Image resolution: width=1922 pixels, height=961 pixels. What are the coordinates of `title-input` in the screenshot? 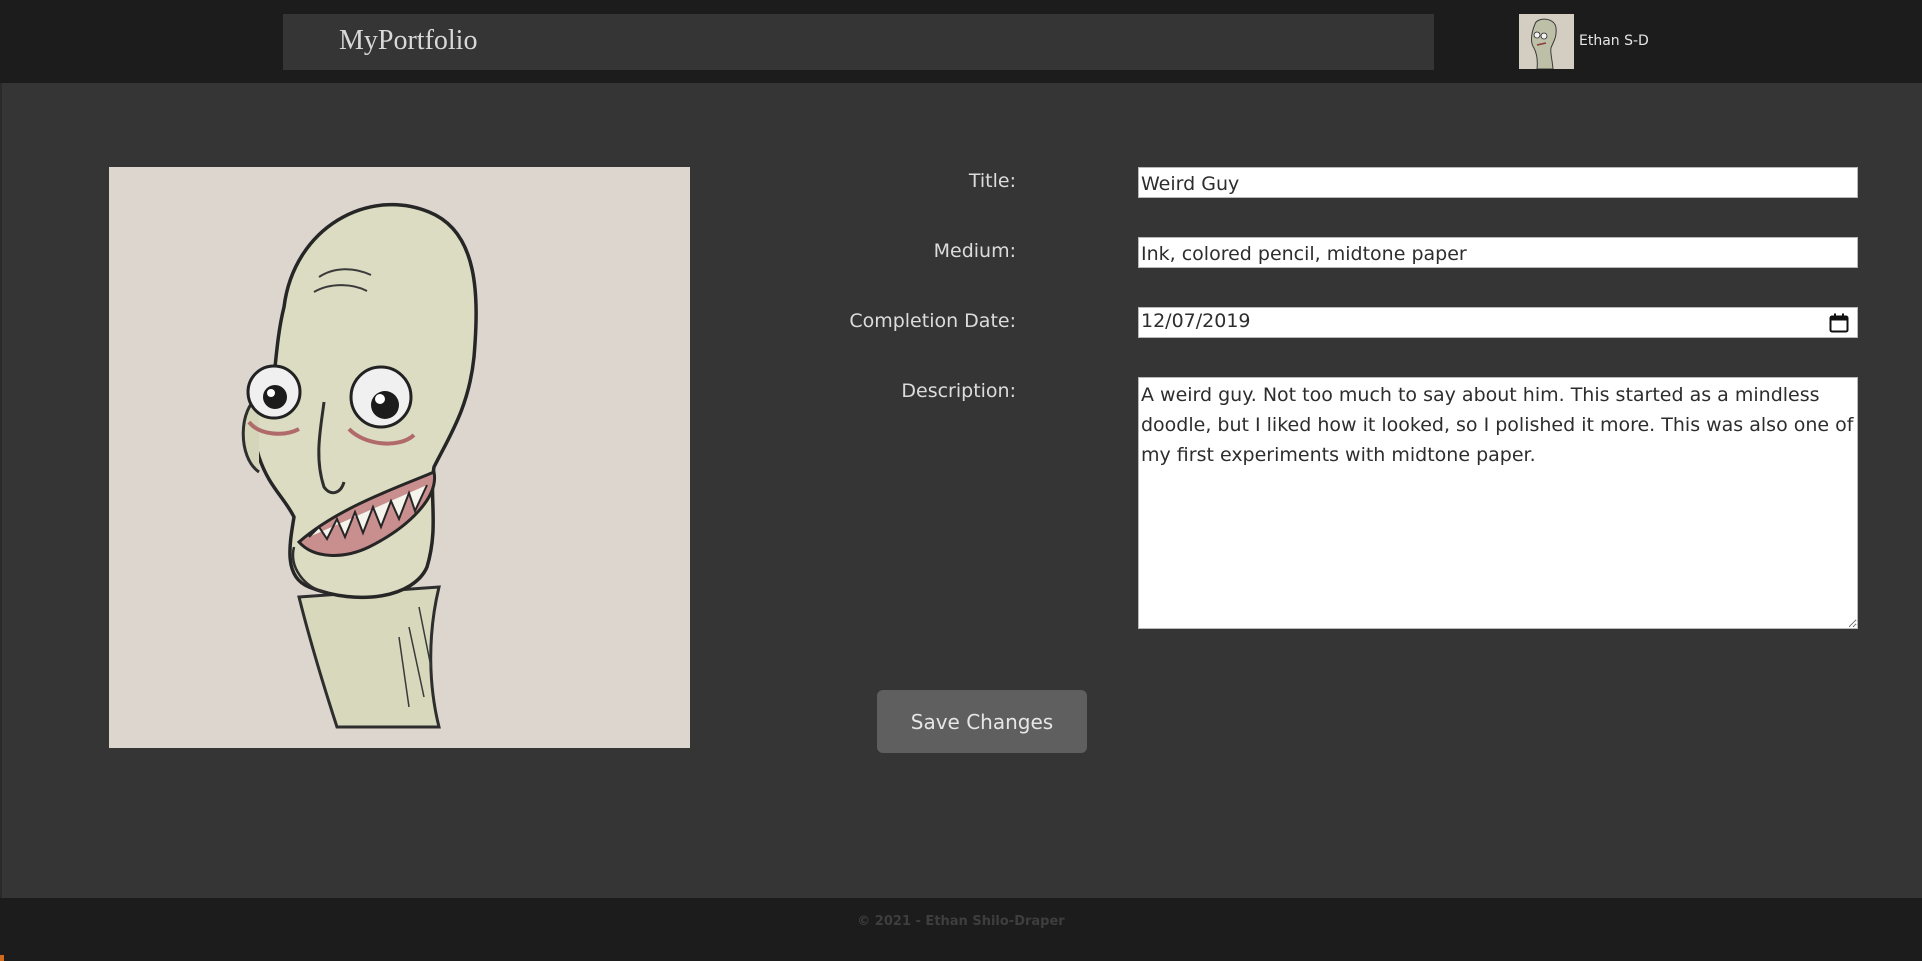 It's located at (1498, 182).